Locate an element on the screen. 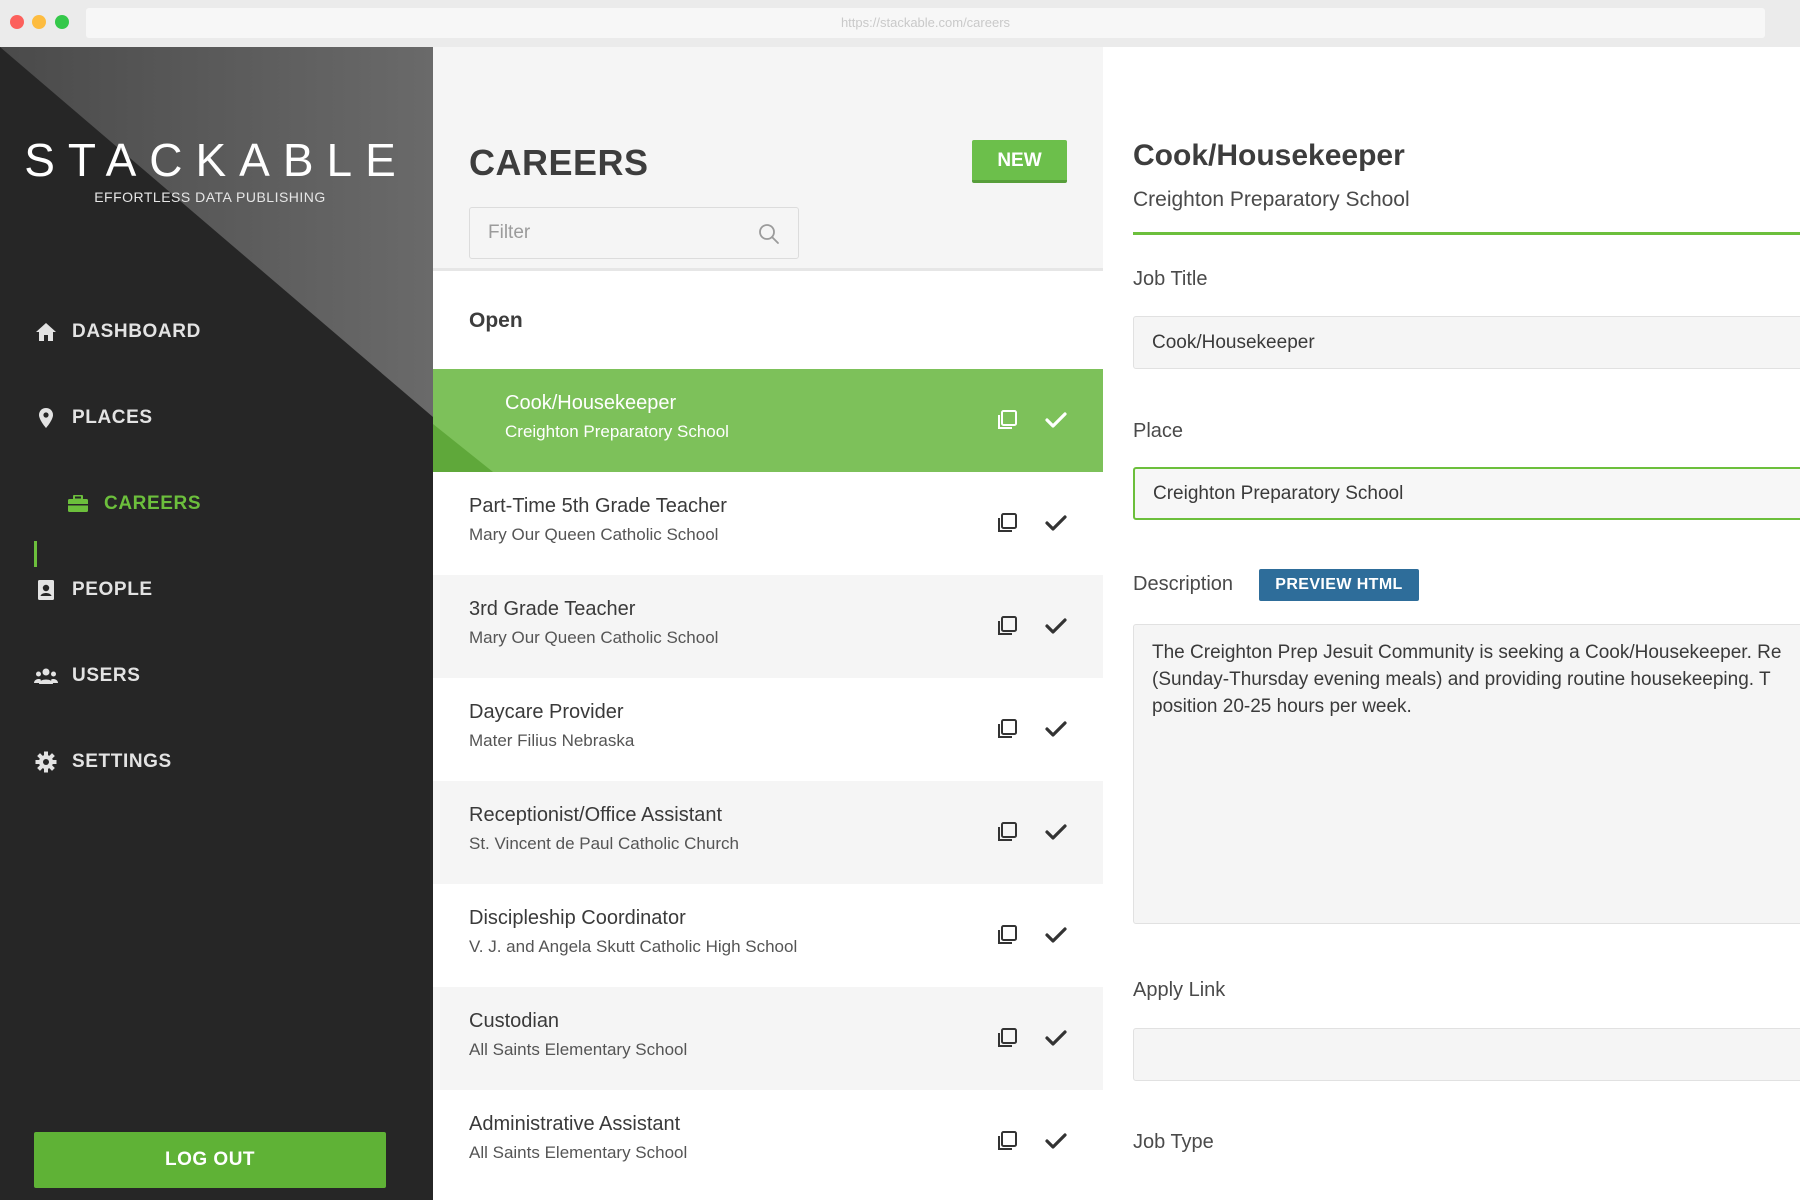  logo-subtitle: EFFORTLESS DATA PUBLISHING is located at coordinates (210, 197).